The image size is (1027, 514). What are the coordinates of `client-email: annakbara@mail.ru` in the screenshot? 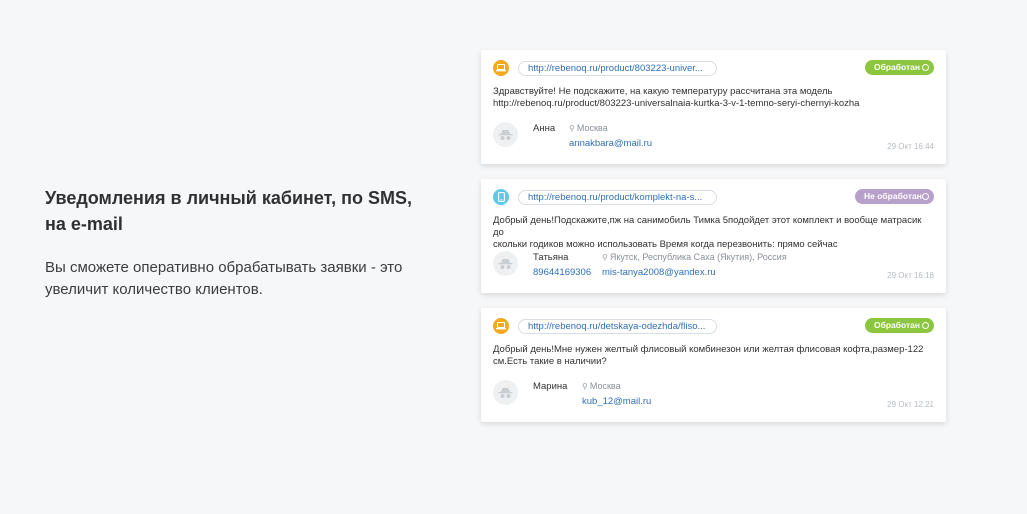 It's located at (610, 143).